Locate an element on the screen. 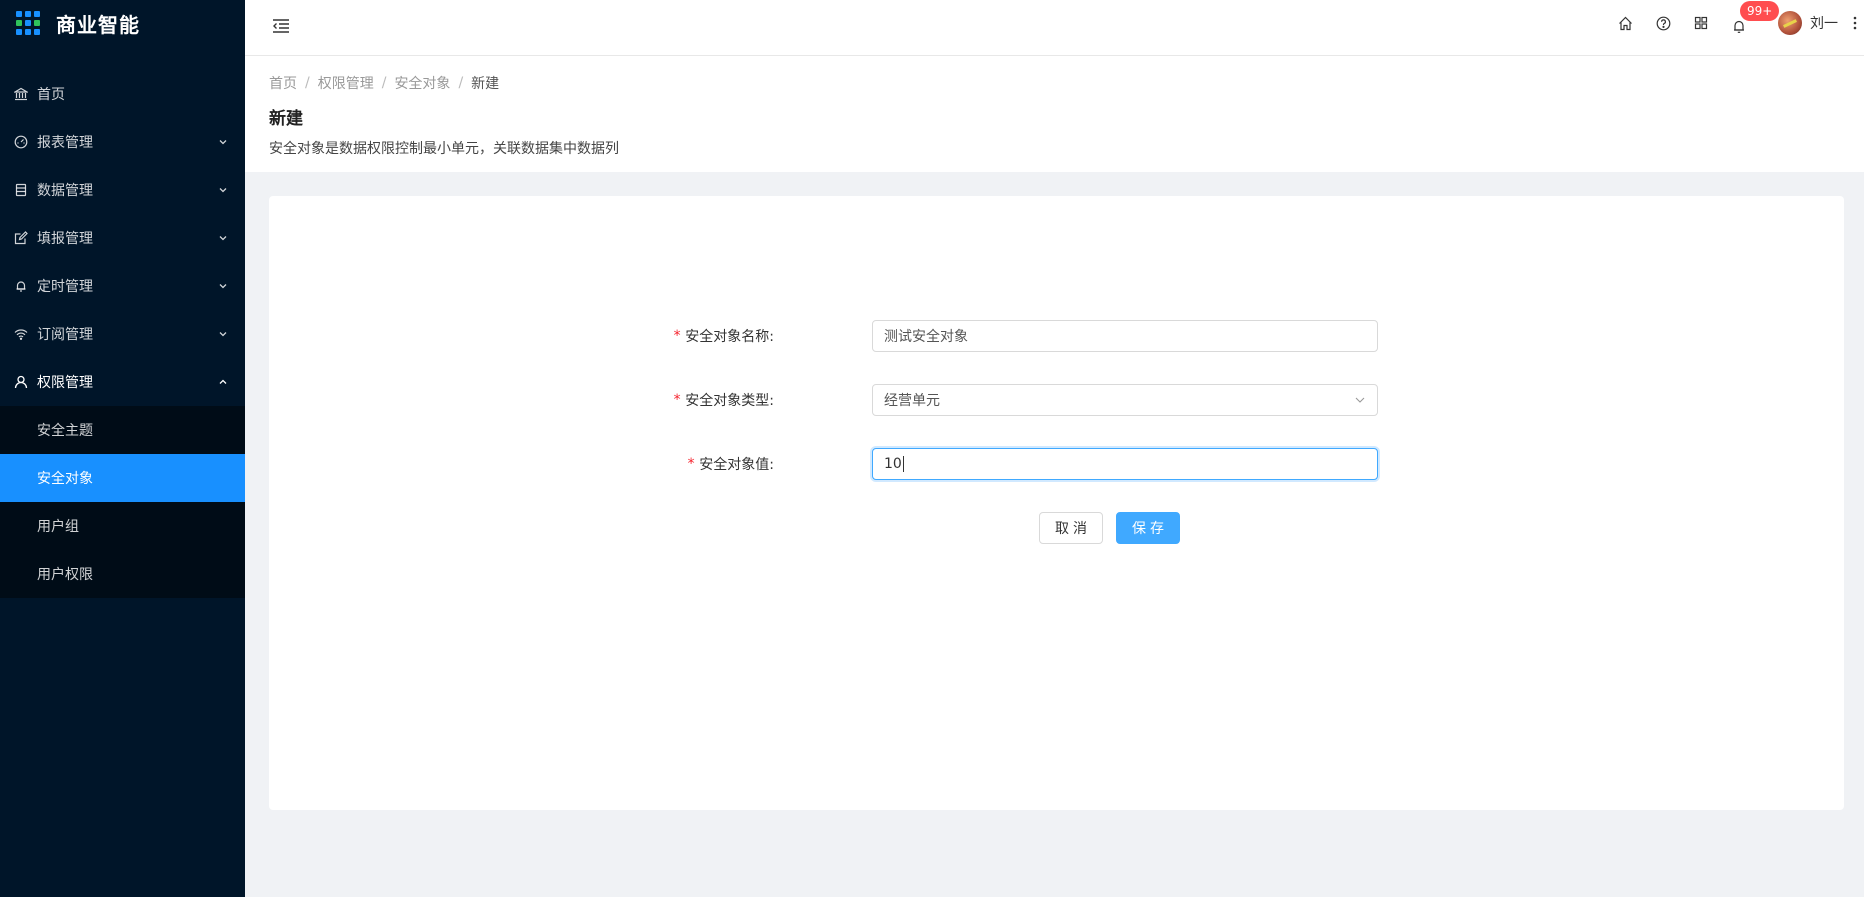 The height and width of the screenshot is (897, 1864). sidebar-item-schedule: 定时管理 is located at coordinates (122, 286).